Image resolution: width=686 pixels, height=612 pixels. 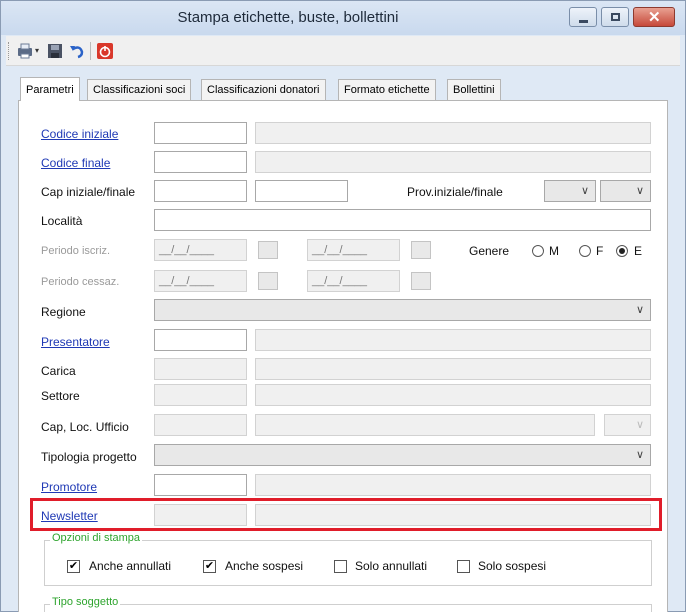 What do you see at coordinates (583, 17) in the screenshot?
I see `minimize-button` at bounding box center [583, 17].